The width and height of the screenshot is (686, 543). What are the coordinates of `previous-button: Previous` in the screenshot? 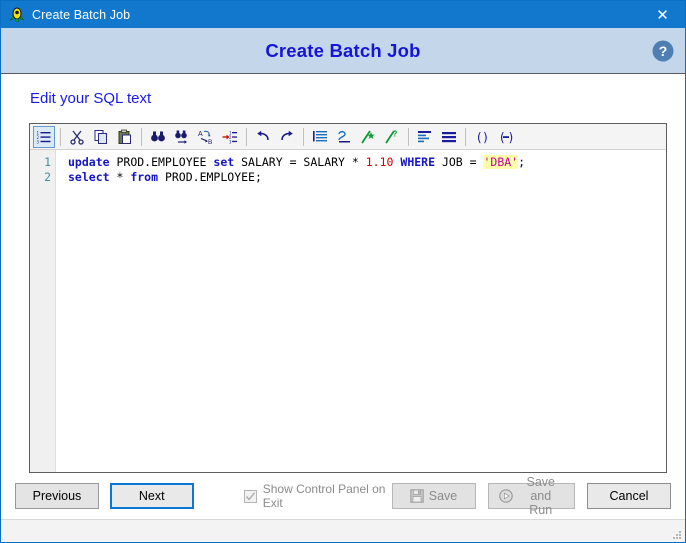 It's located at (57, 496).